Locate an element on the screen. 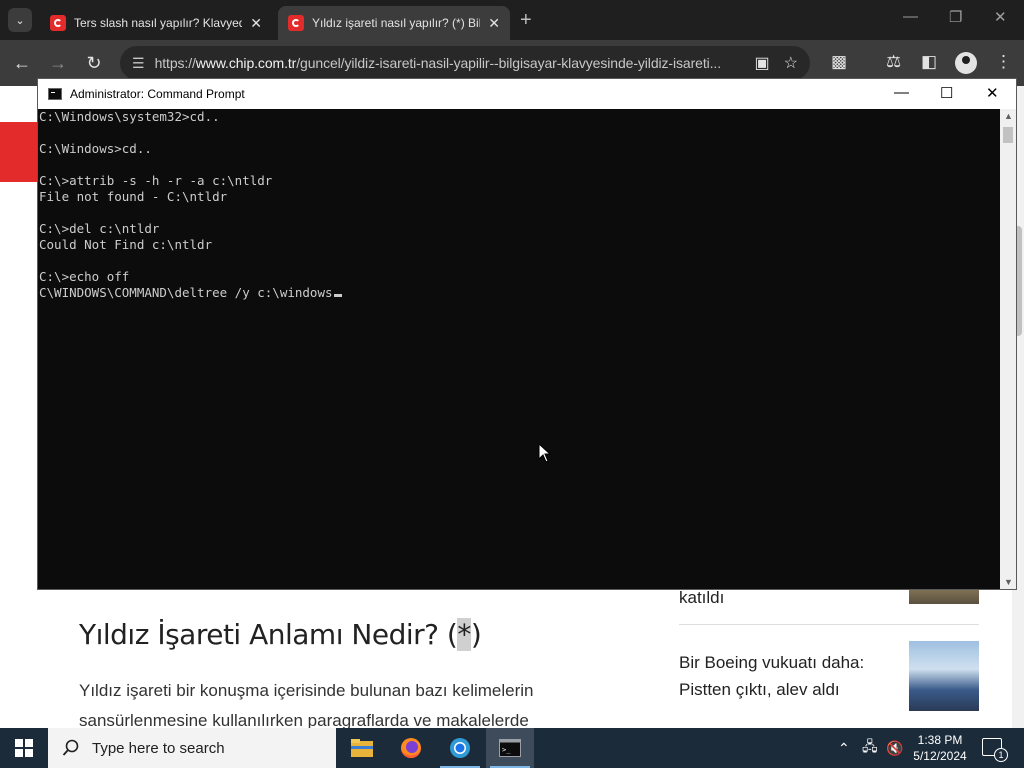  file-explorer-icon is located at coordinates (362, 748).